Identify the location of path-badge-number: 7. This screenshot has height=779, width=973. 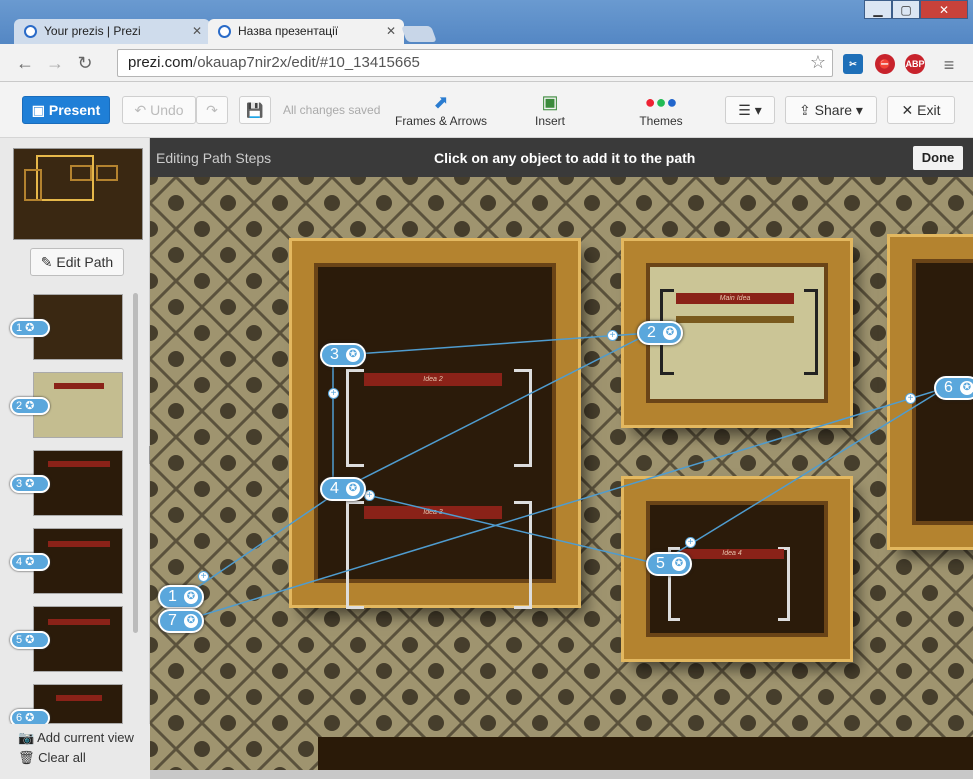
(172, 620).